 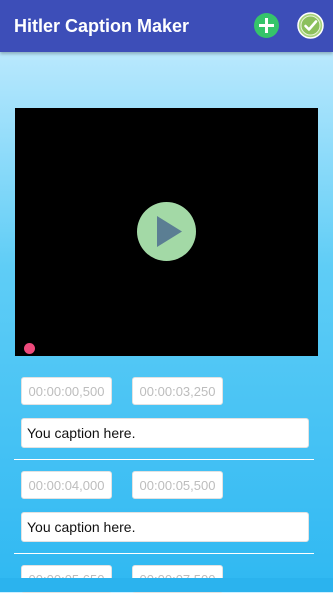 I want to click on bottom-edge, so click(x=166, y=585).